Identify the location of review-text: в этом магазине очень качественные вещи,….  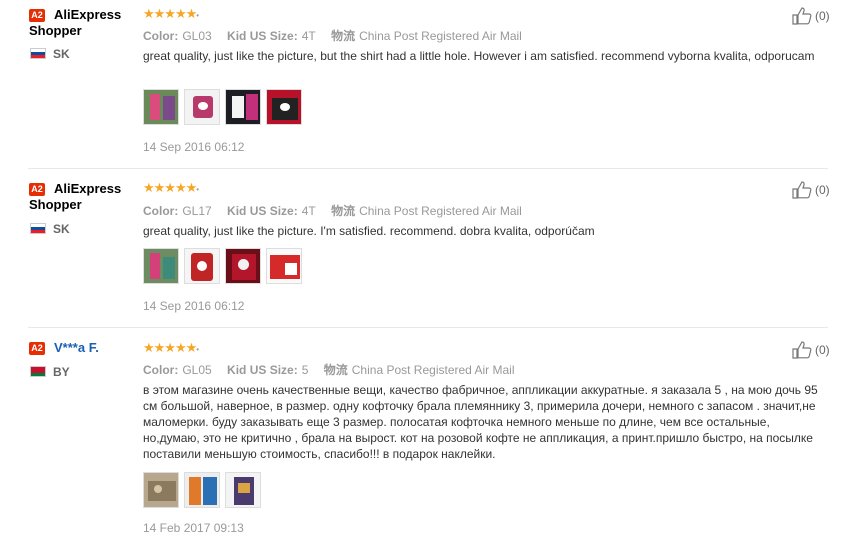
(480, 422).